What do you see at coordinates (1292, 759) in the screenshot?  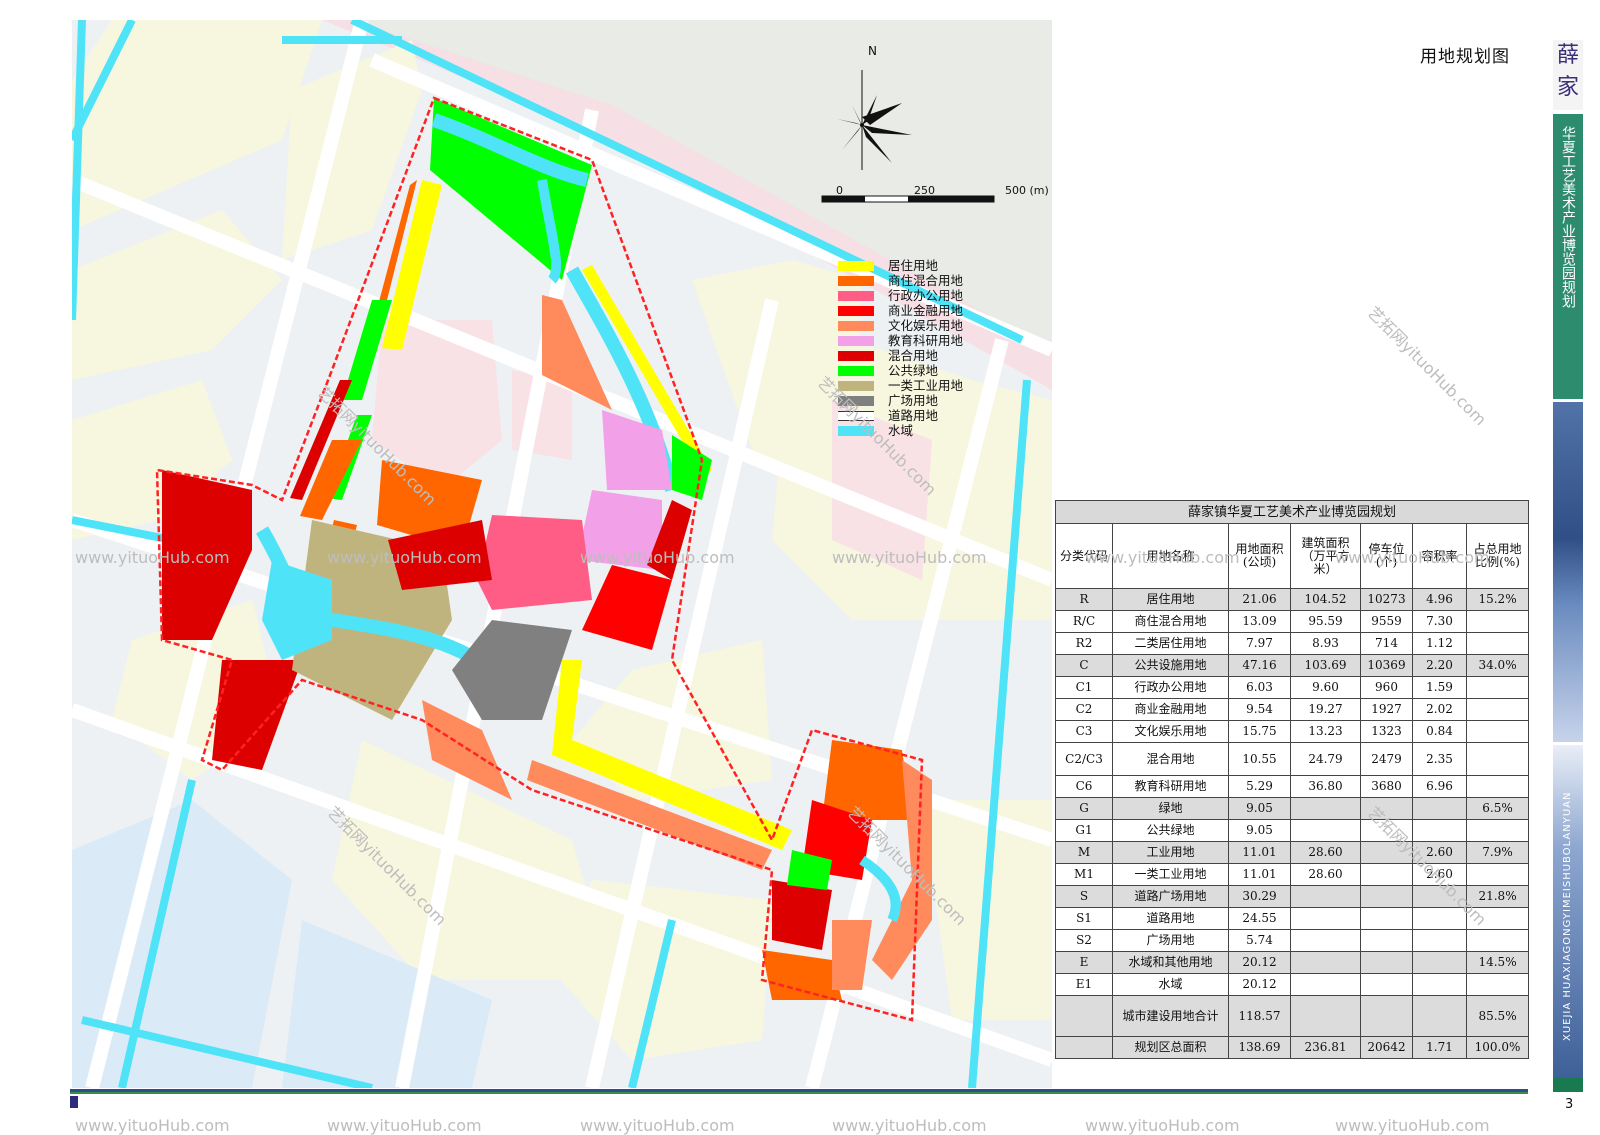 I see `table-row: C2/C3 混合用地 10.55 24.79 2479 2.35` at bounding box center [1292, 759].